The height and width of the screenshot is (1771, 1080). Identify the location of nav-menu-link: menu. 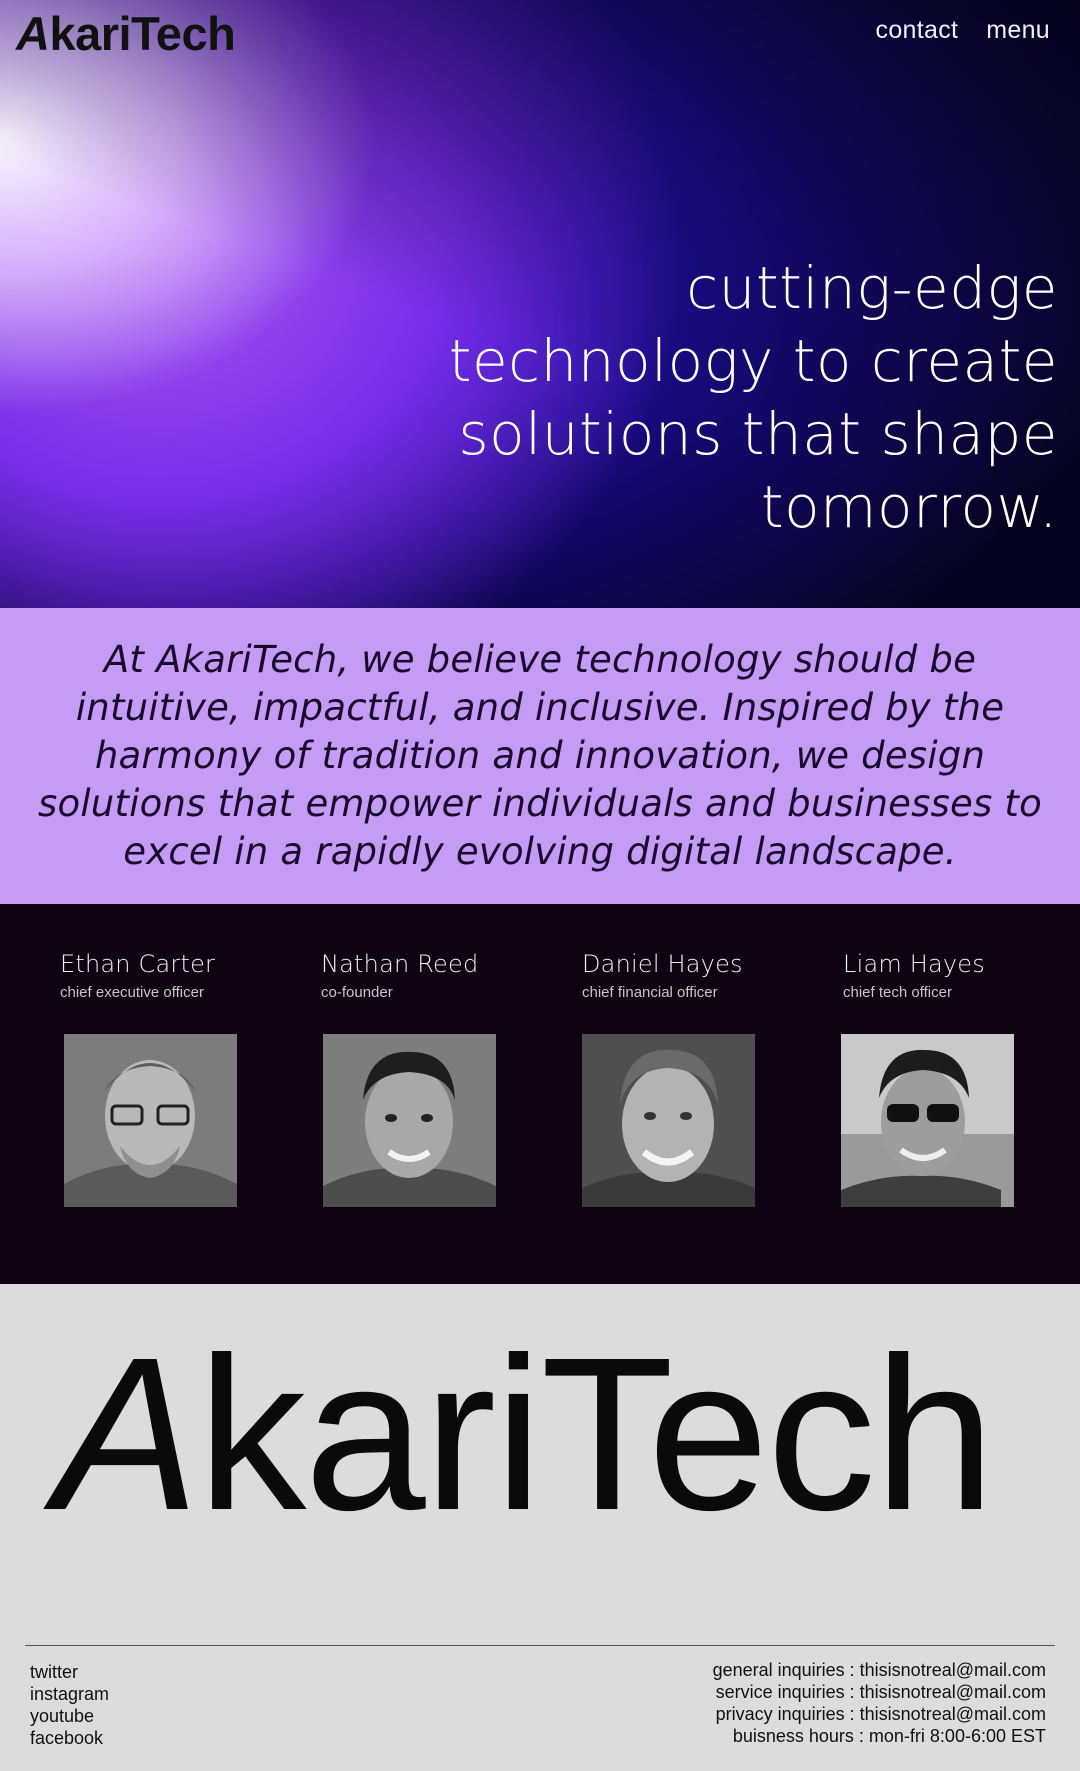
(1018, 30).